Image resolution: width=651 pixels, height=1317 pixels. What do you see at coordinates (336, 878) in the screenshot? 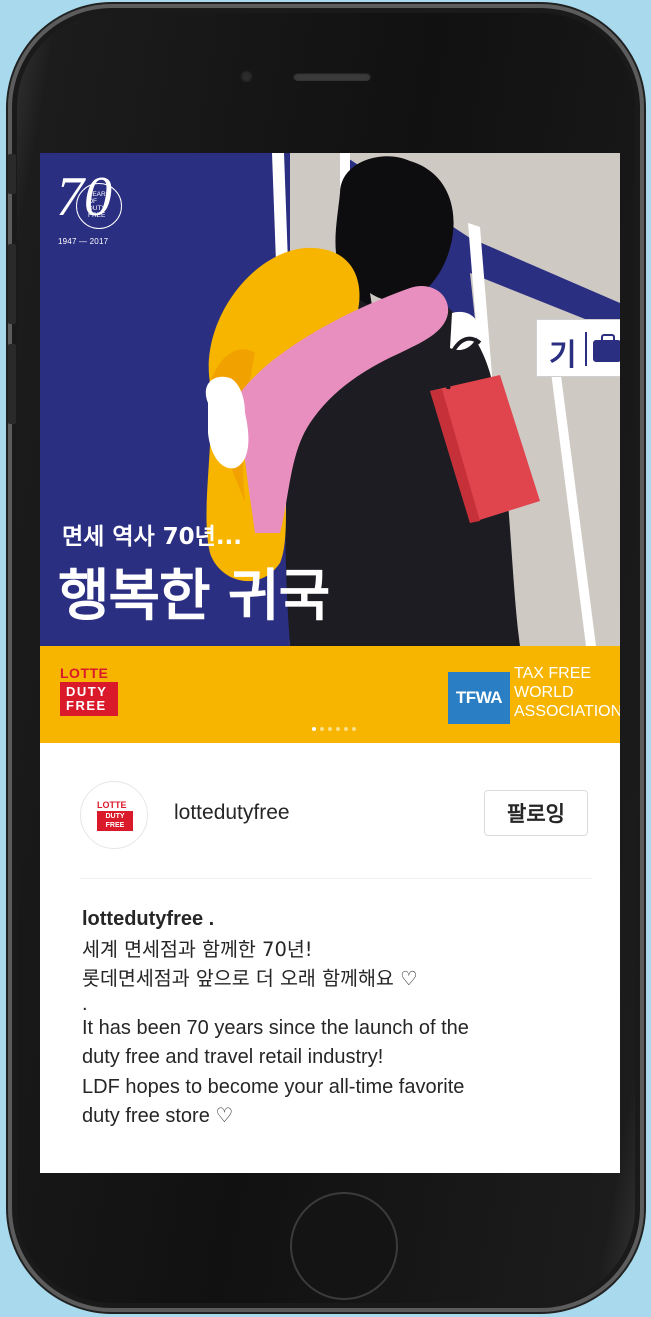
I see `divider` at bounding box center [336, 878].